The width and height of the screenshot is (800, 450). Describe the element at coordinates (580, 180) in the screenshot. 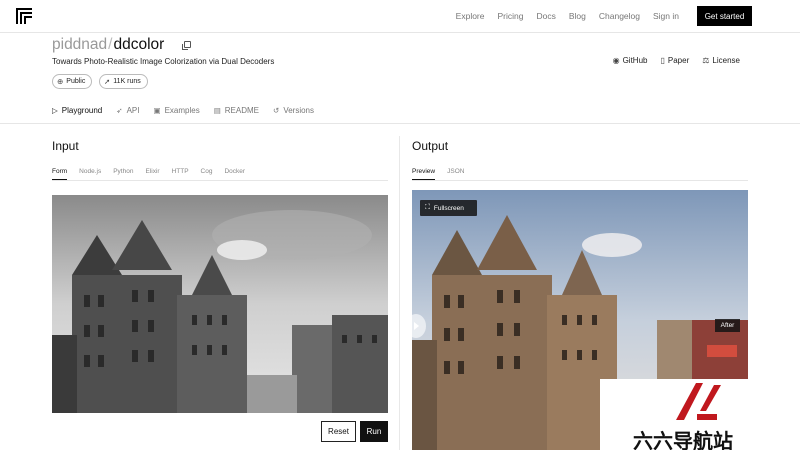

I see `output-subtabs-divider` at that location.